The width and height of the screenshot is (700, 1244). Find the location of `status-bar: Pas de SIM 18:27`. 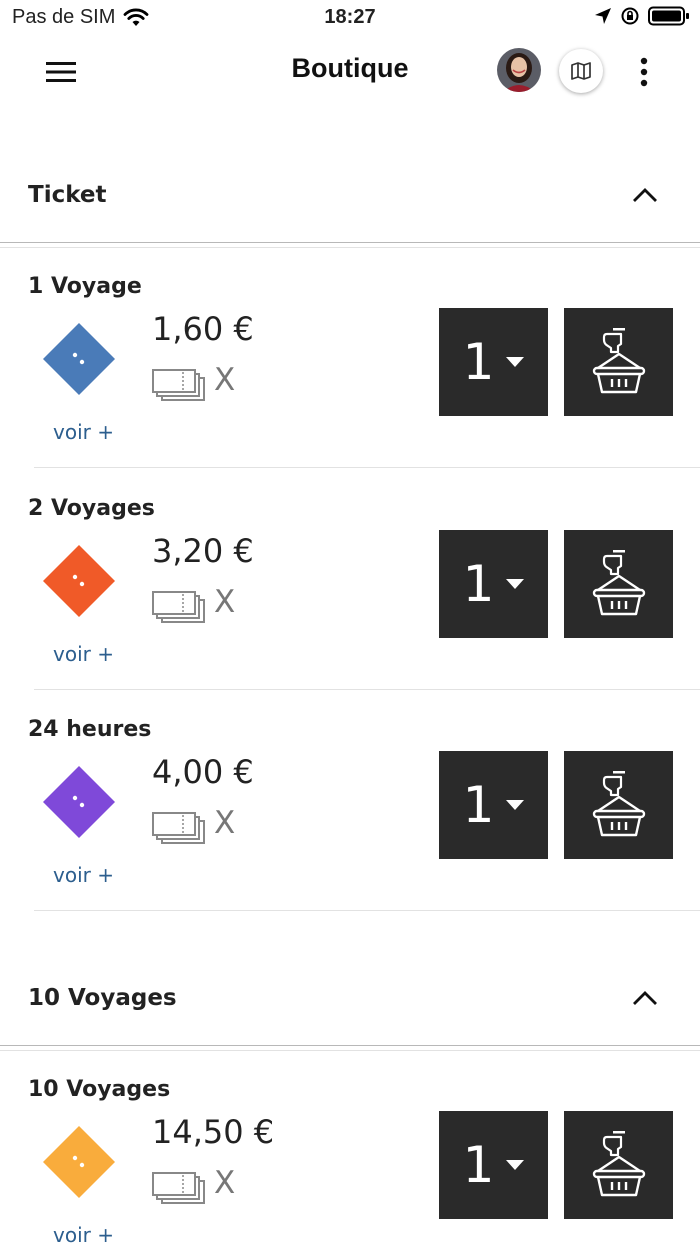

status-bar: Pas de SIM 18:27 is located at coordinates (350, 18).